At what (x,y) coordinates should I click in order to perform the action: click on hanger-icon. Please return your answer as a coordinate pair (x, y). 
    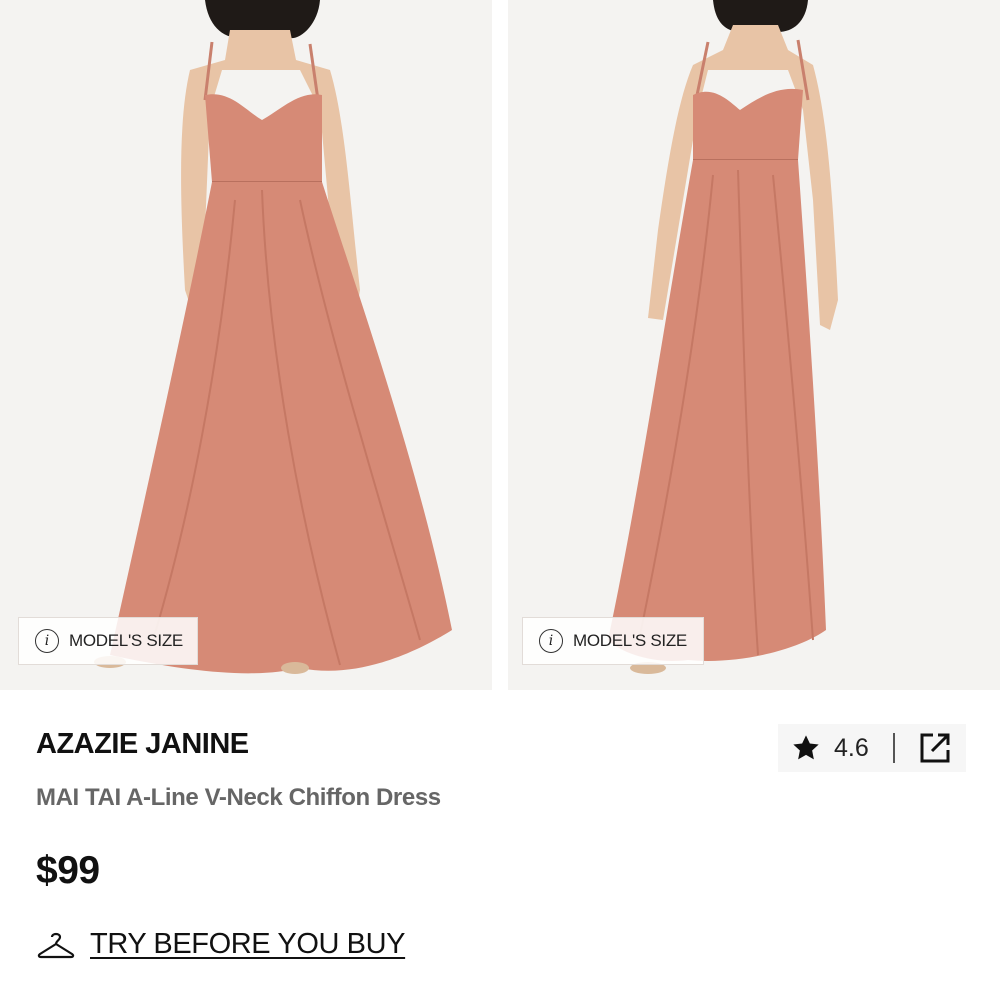
    Looking at the image, I should click on (56, 945).